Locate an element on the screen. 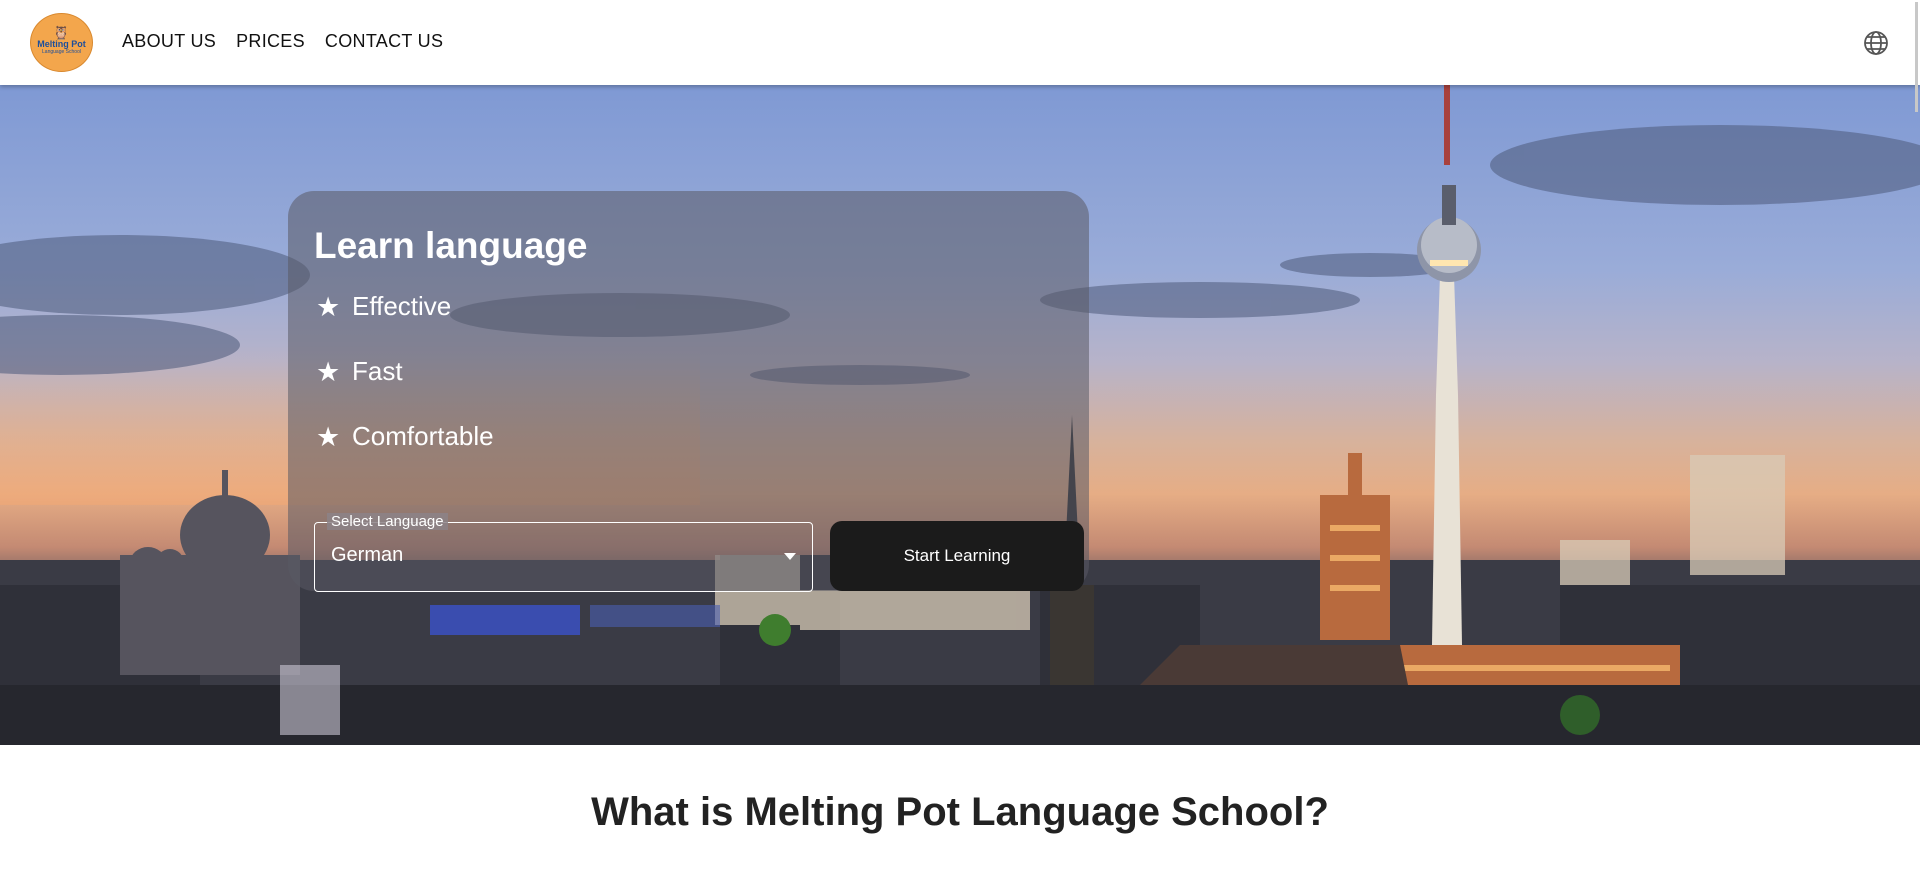 The width and height of the screenshot is (1920, 873). main-nav: ABOUT US PRICES CONTACT US is located at coordinates (282, 41).